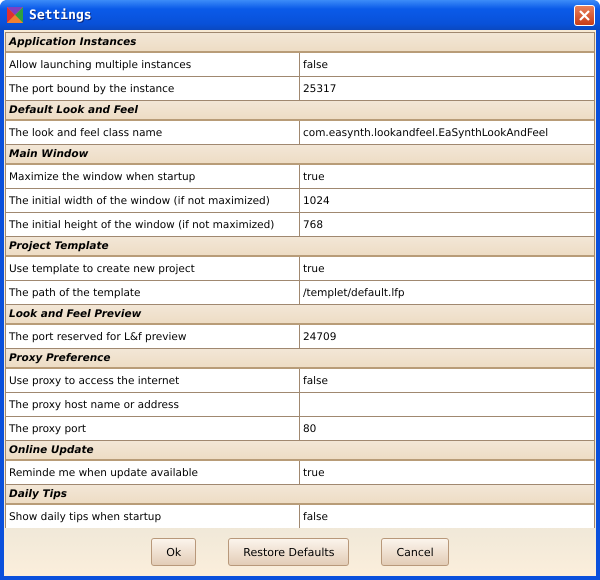  Describe the element at coordinates (447, 428) in the screenshot. I see `property-value-cell: 80` at that location.